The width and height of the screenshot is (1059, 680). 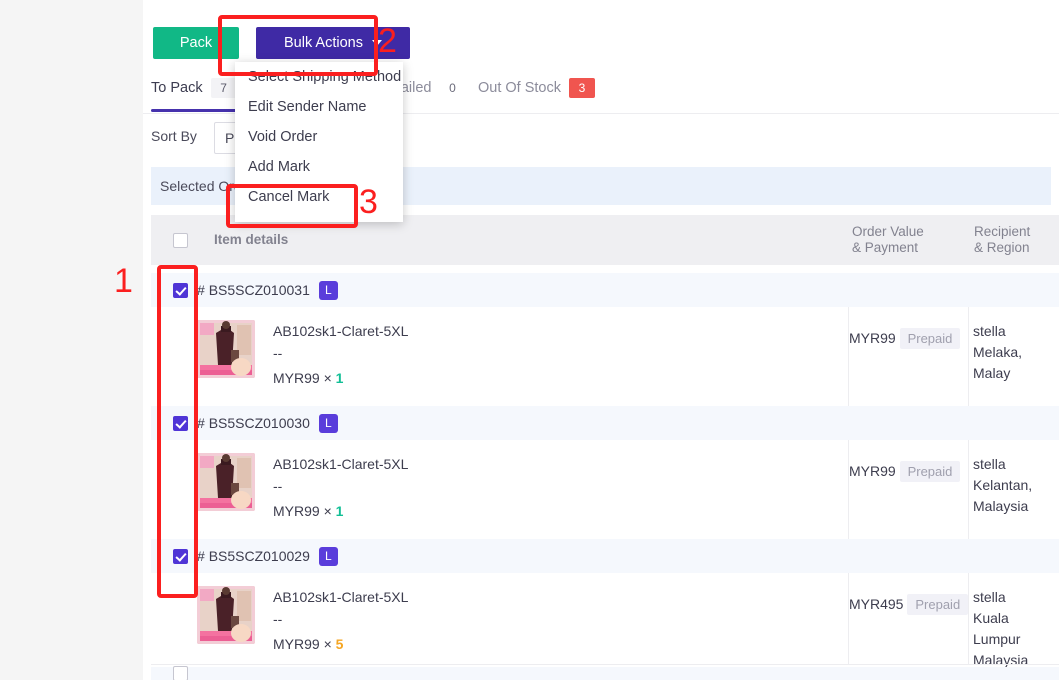 I want to click on column-order-value-line1: Order Value, so click(x=888, y=231).